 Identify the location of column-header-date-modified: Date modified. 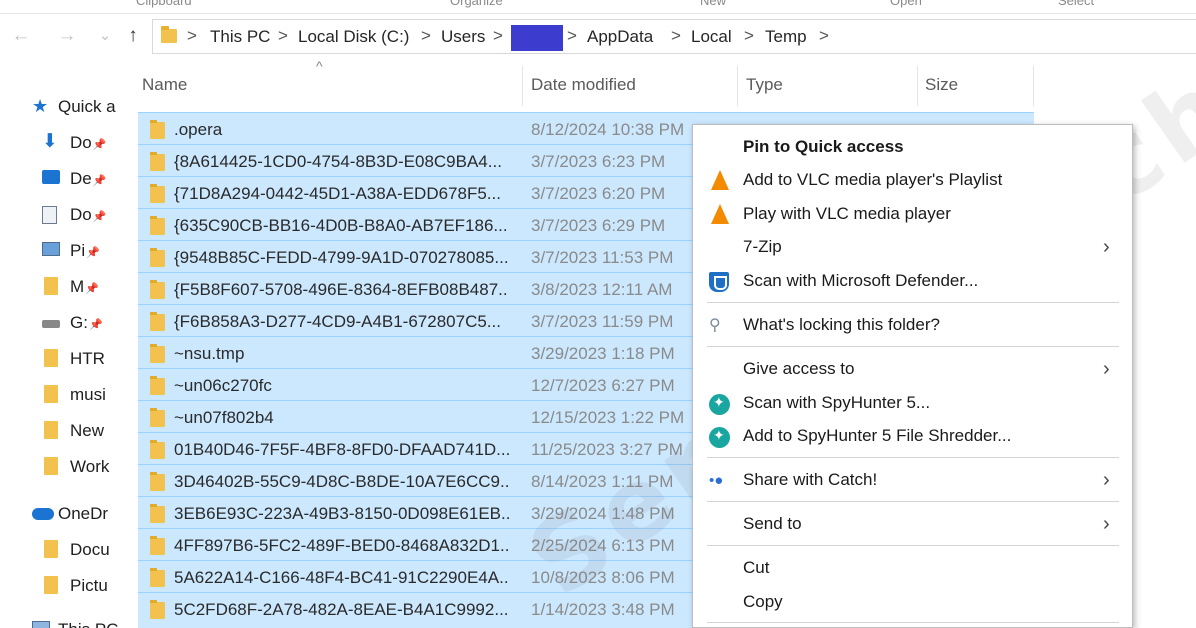
(634, 83).